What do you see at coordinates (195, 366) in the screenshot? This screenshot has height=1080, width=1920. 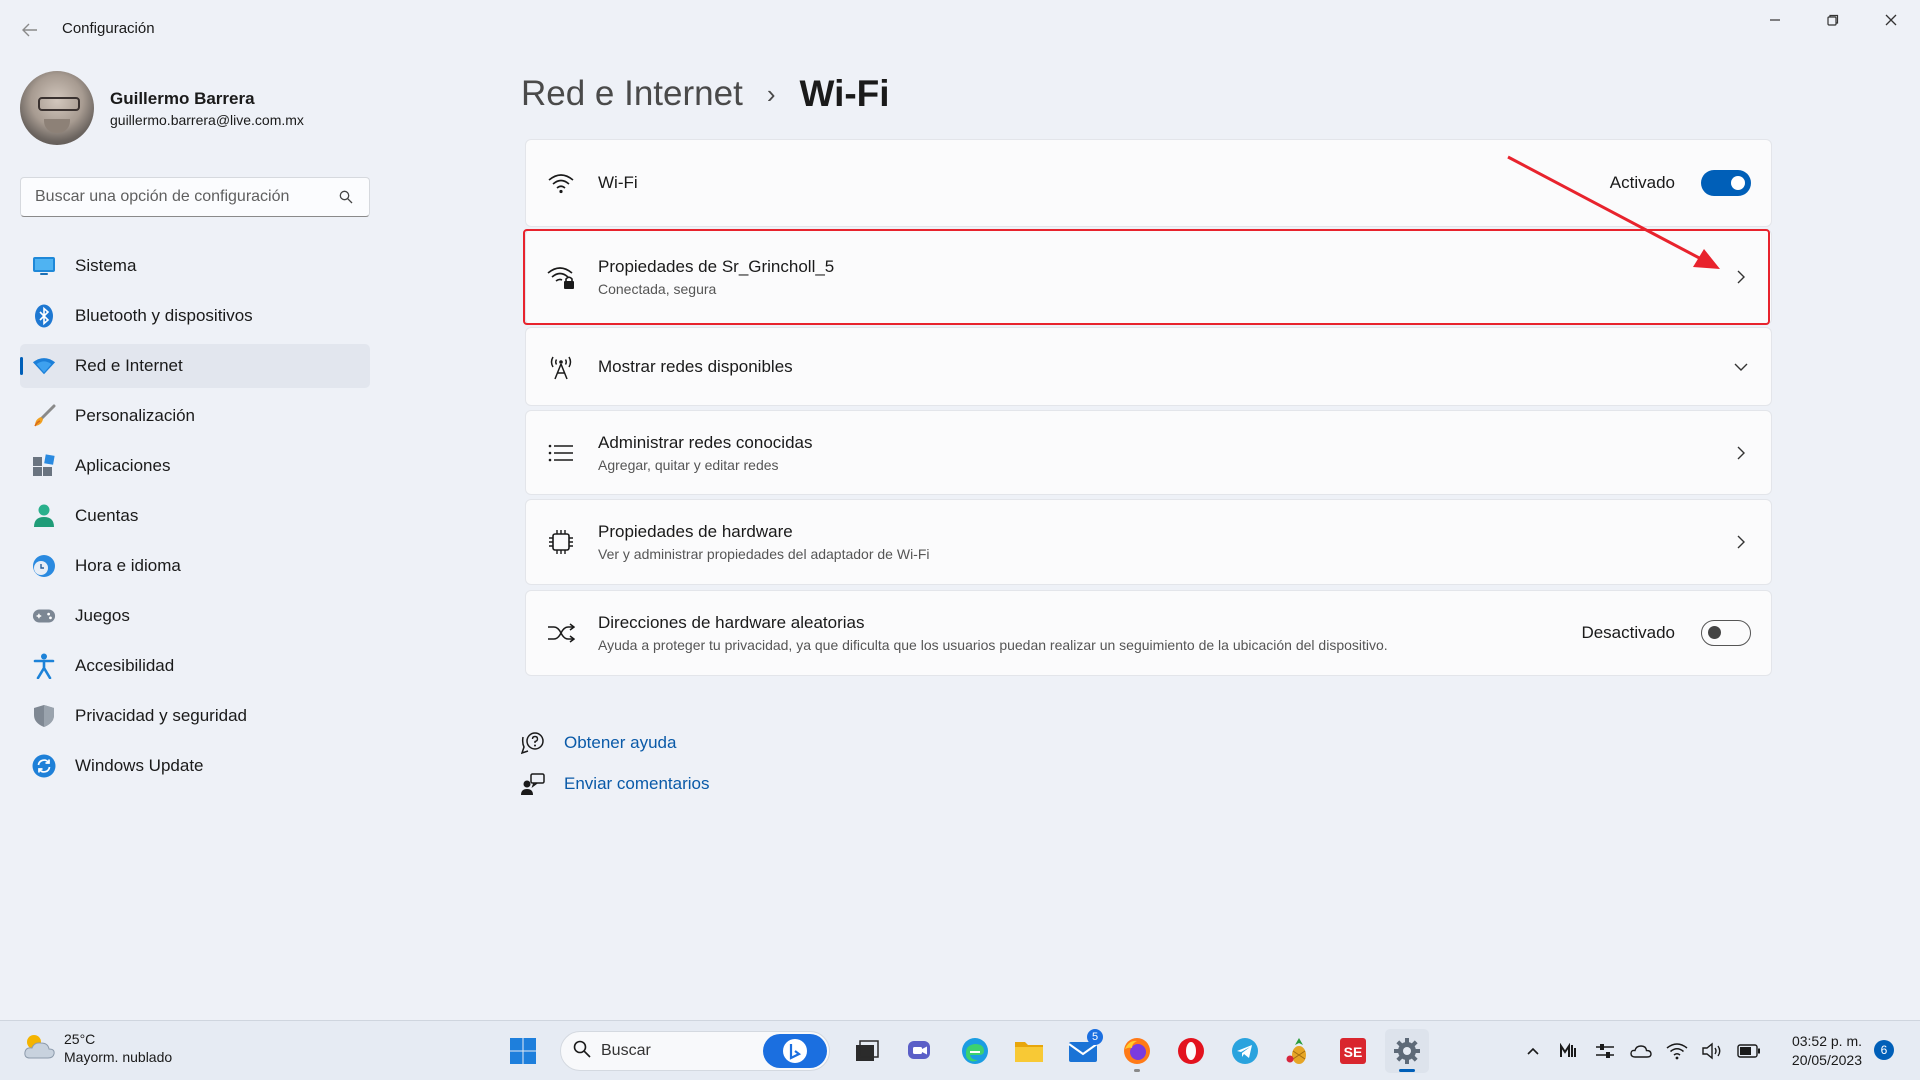 I see `sidebar-item-red-internet: Red e Internet` at bounding box center [195, 366].